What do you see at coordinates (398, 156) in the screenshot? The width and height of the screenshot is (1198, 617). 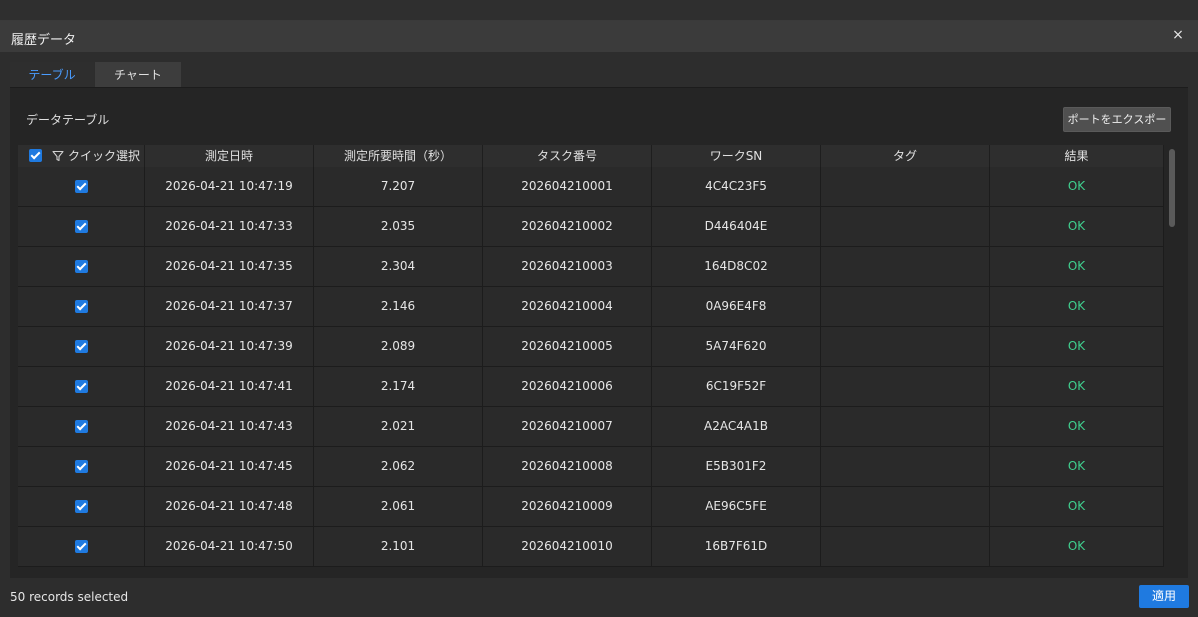 I see `col-duration: 測定所要時間（秒）` at bounding box center [398, 156].